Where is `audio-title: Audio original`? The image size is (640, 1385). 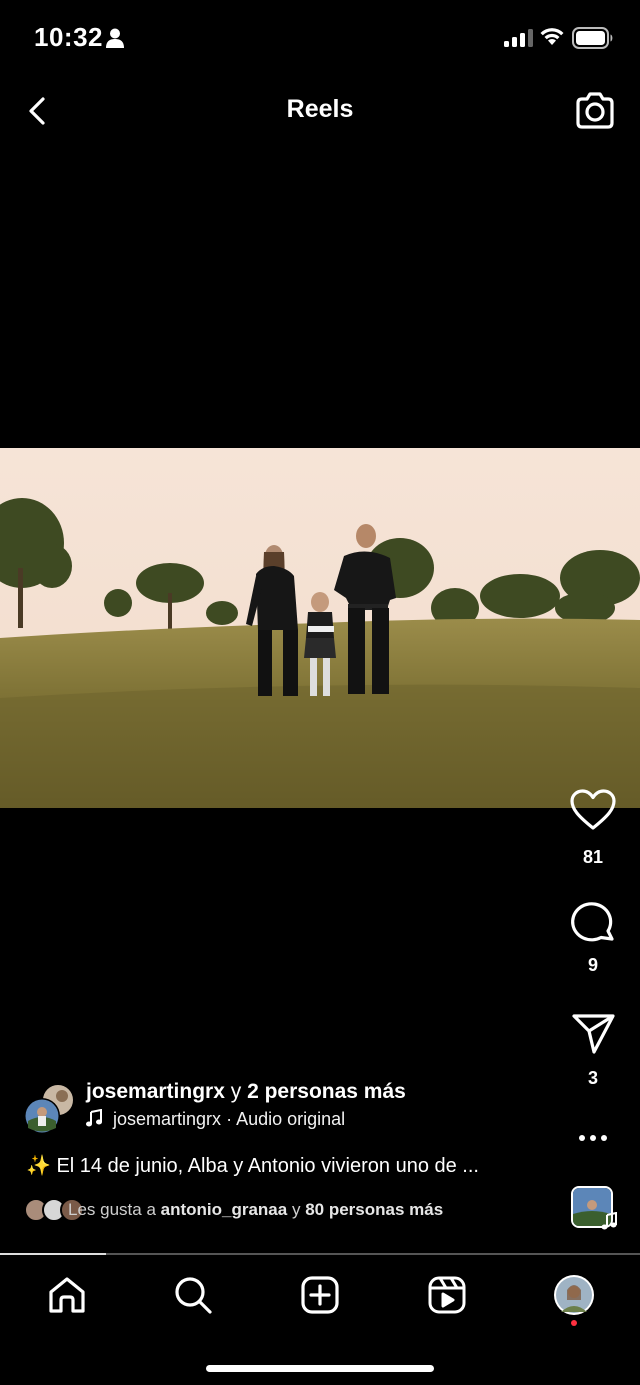 audio-title: Audio original is located at coordinates (291, 1119).